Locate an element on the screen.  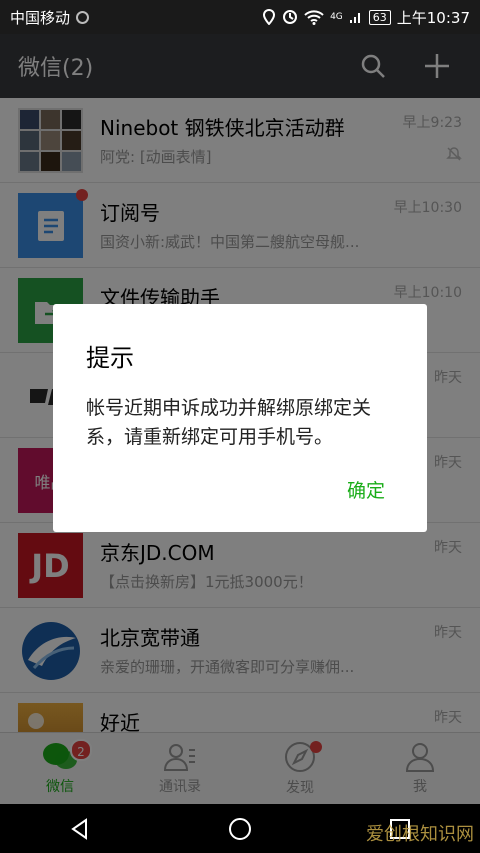
carrier-label: 中国移动 is located at coordinates (40, 17).